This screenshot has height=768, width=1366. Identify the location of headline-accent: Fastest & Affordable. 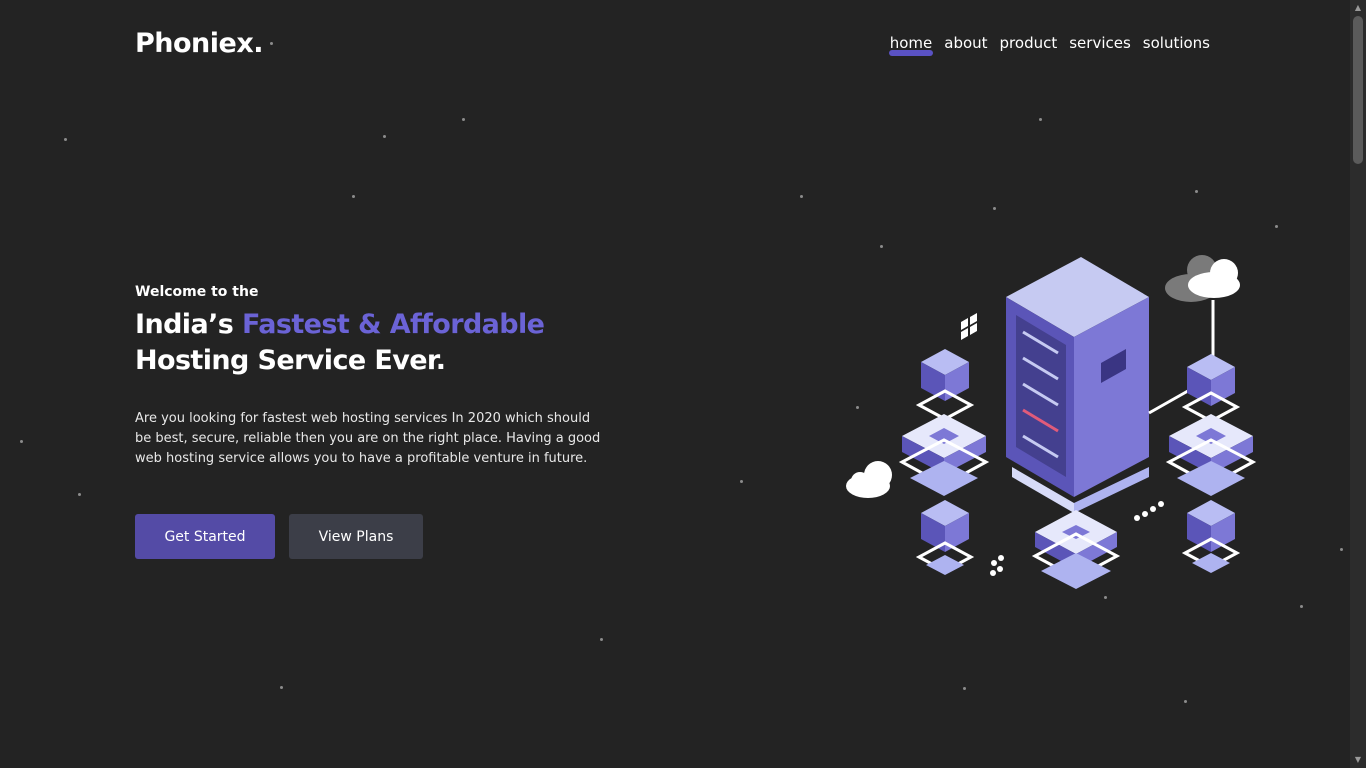
(393, 324).